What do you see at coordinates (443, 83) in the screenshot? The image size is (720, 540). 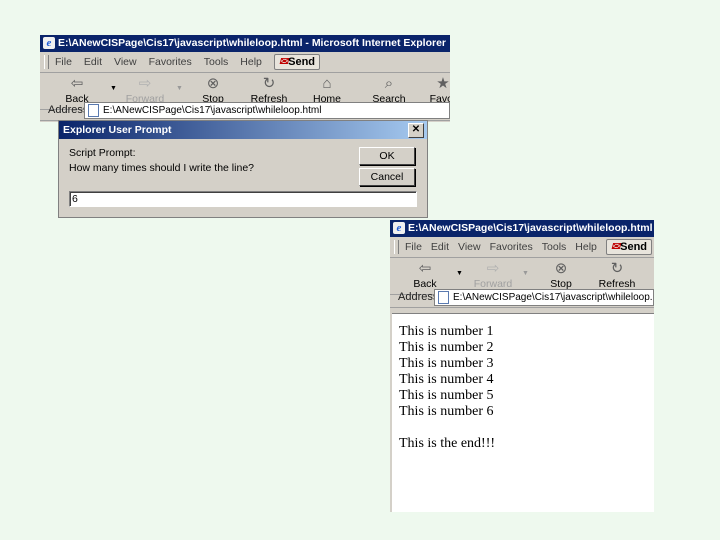 I see `favorites-icon: ★` at bounding box center [443, 83].